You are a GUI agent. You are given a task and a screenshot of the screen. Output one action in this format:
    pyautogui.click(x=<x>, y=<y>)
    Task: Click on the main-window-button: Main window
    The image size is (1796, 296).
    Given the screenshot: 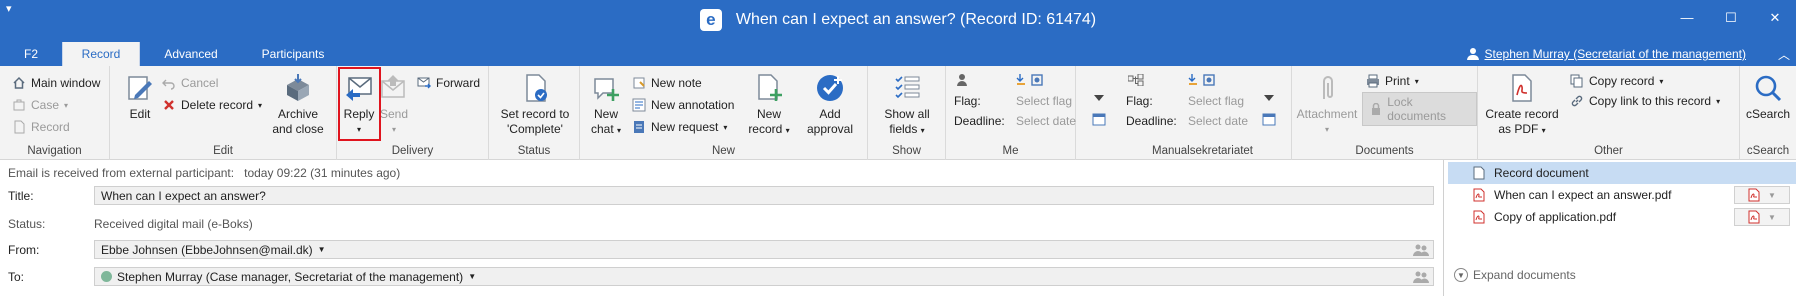 What is the action you would take?
    pyautogui.click(x=56, y=83)
    